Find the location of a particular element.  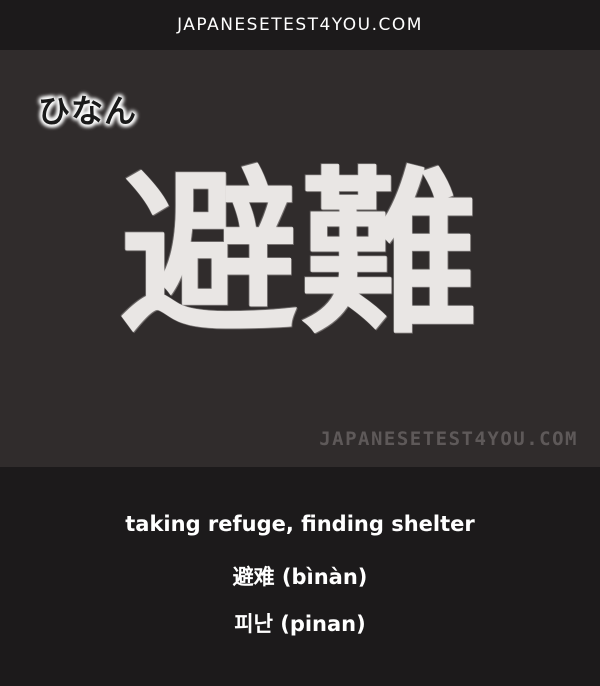

chinese-translation: 避难 (bìnàn) is located at coordinates (300, 577).